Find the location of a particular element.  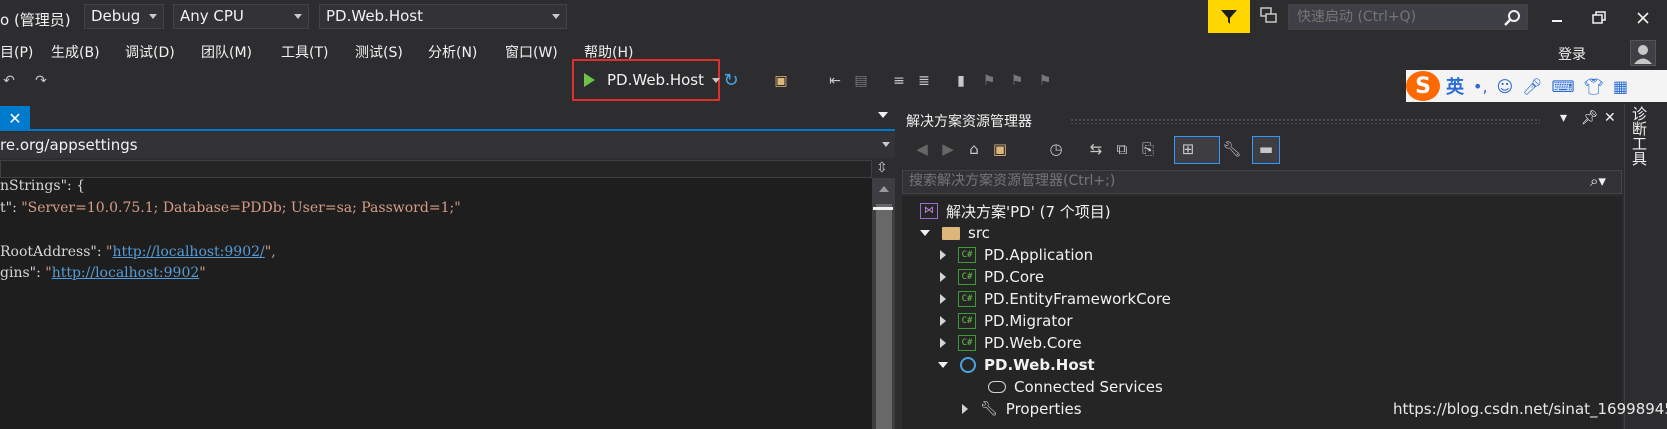

tree-item-src: src is located at coordinates (955, 233).